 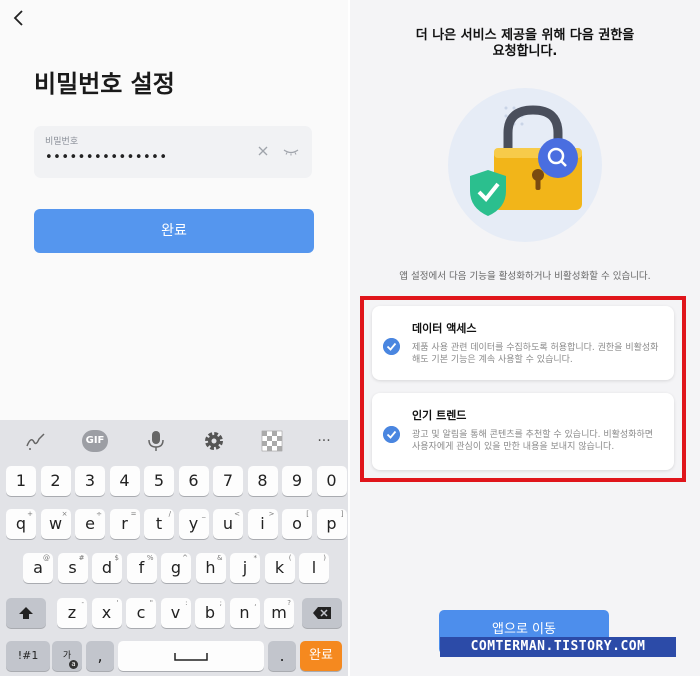 What do you see at coordinates (81, 558) in the screenshot?
I see `key-s-hint: #` at bounding box center [81, 558].